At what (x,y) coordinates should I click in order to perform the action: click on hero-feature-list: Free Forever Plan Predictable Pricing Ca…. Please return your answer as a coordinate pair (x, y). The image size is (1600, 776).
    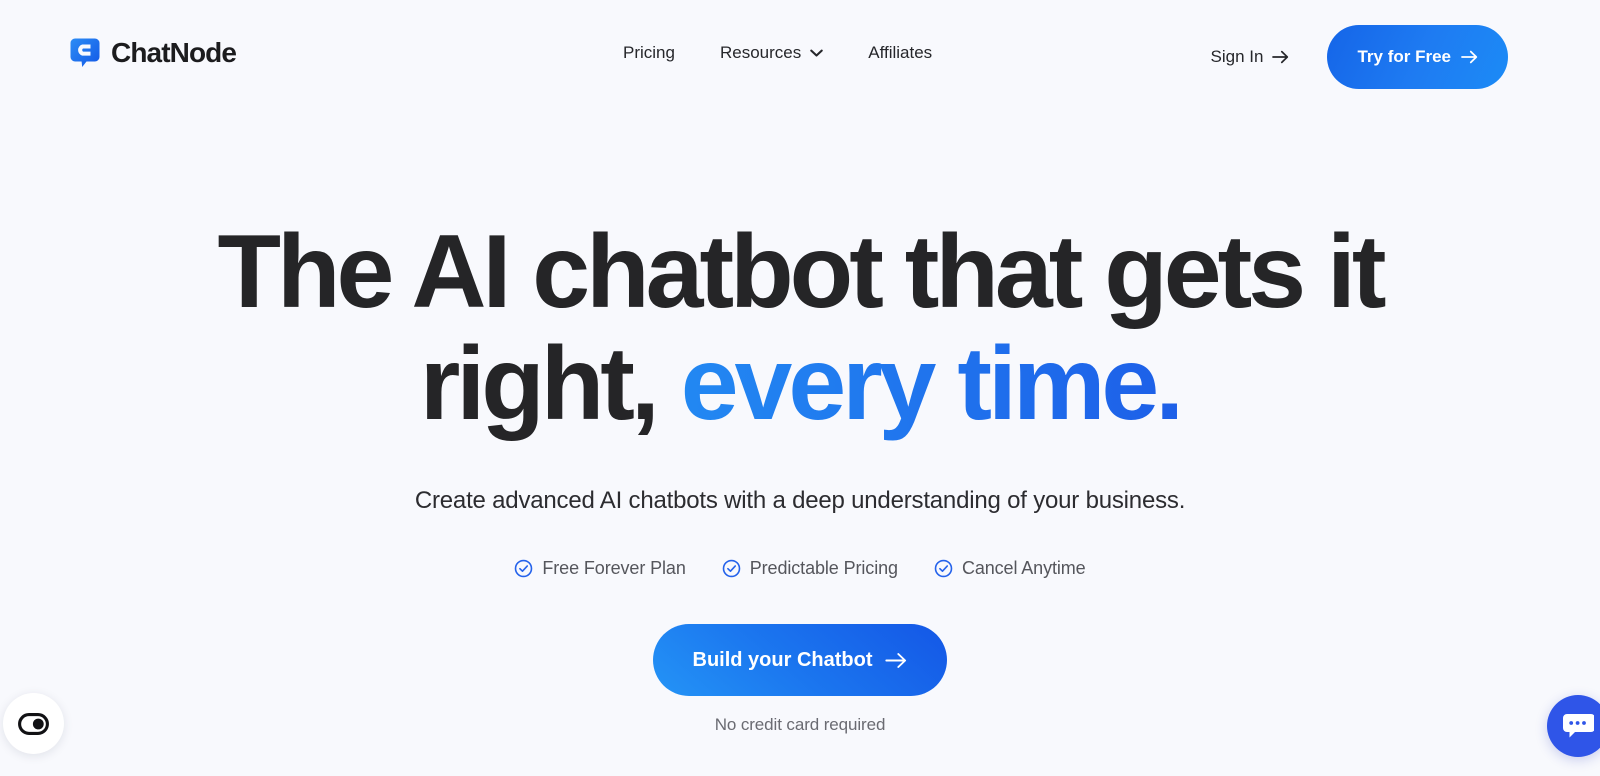
    Looking at the image, I should click on (800, 568).